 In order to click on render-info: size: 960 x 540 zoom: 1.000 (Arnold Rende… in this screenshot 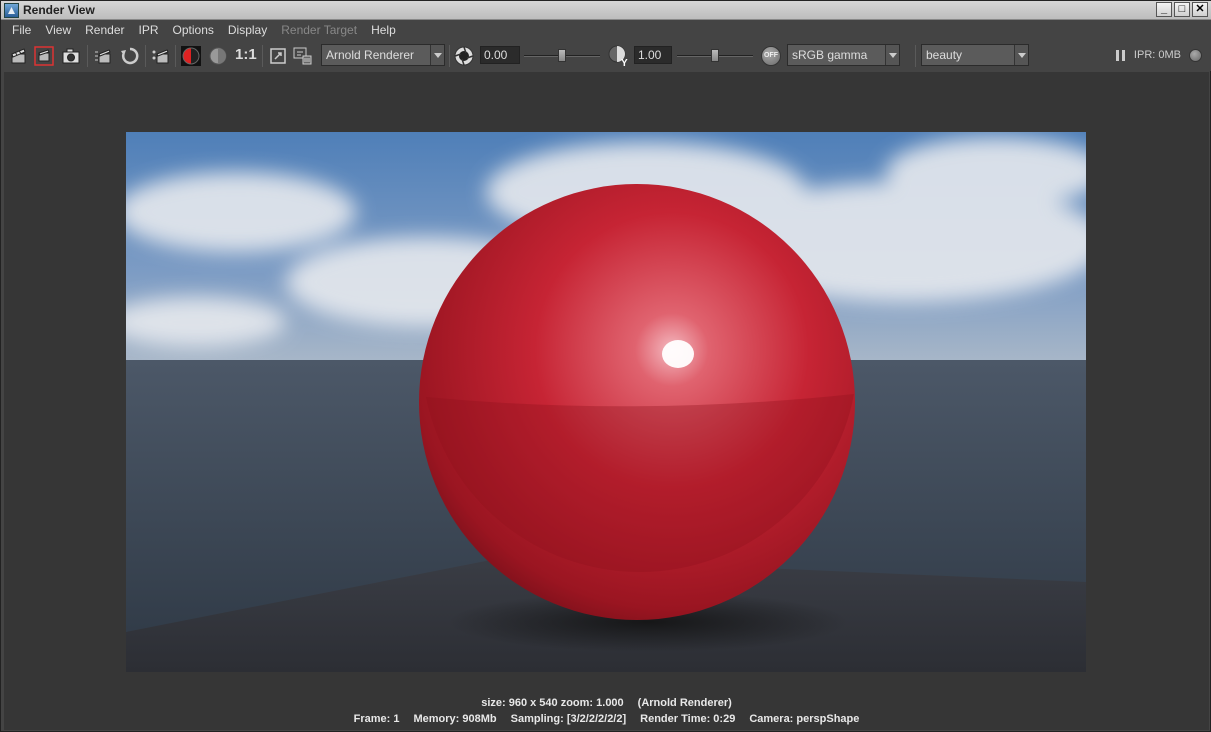, I will do `click(606, 711)`.